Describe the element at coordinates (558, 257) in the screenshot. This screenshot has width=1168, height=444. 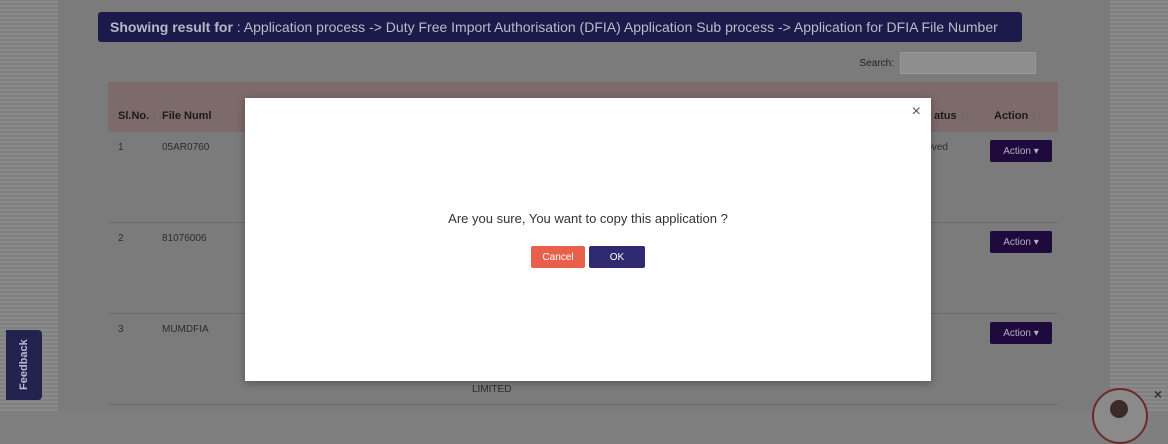
I see `cancel-button: Cancel` at that location.